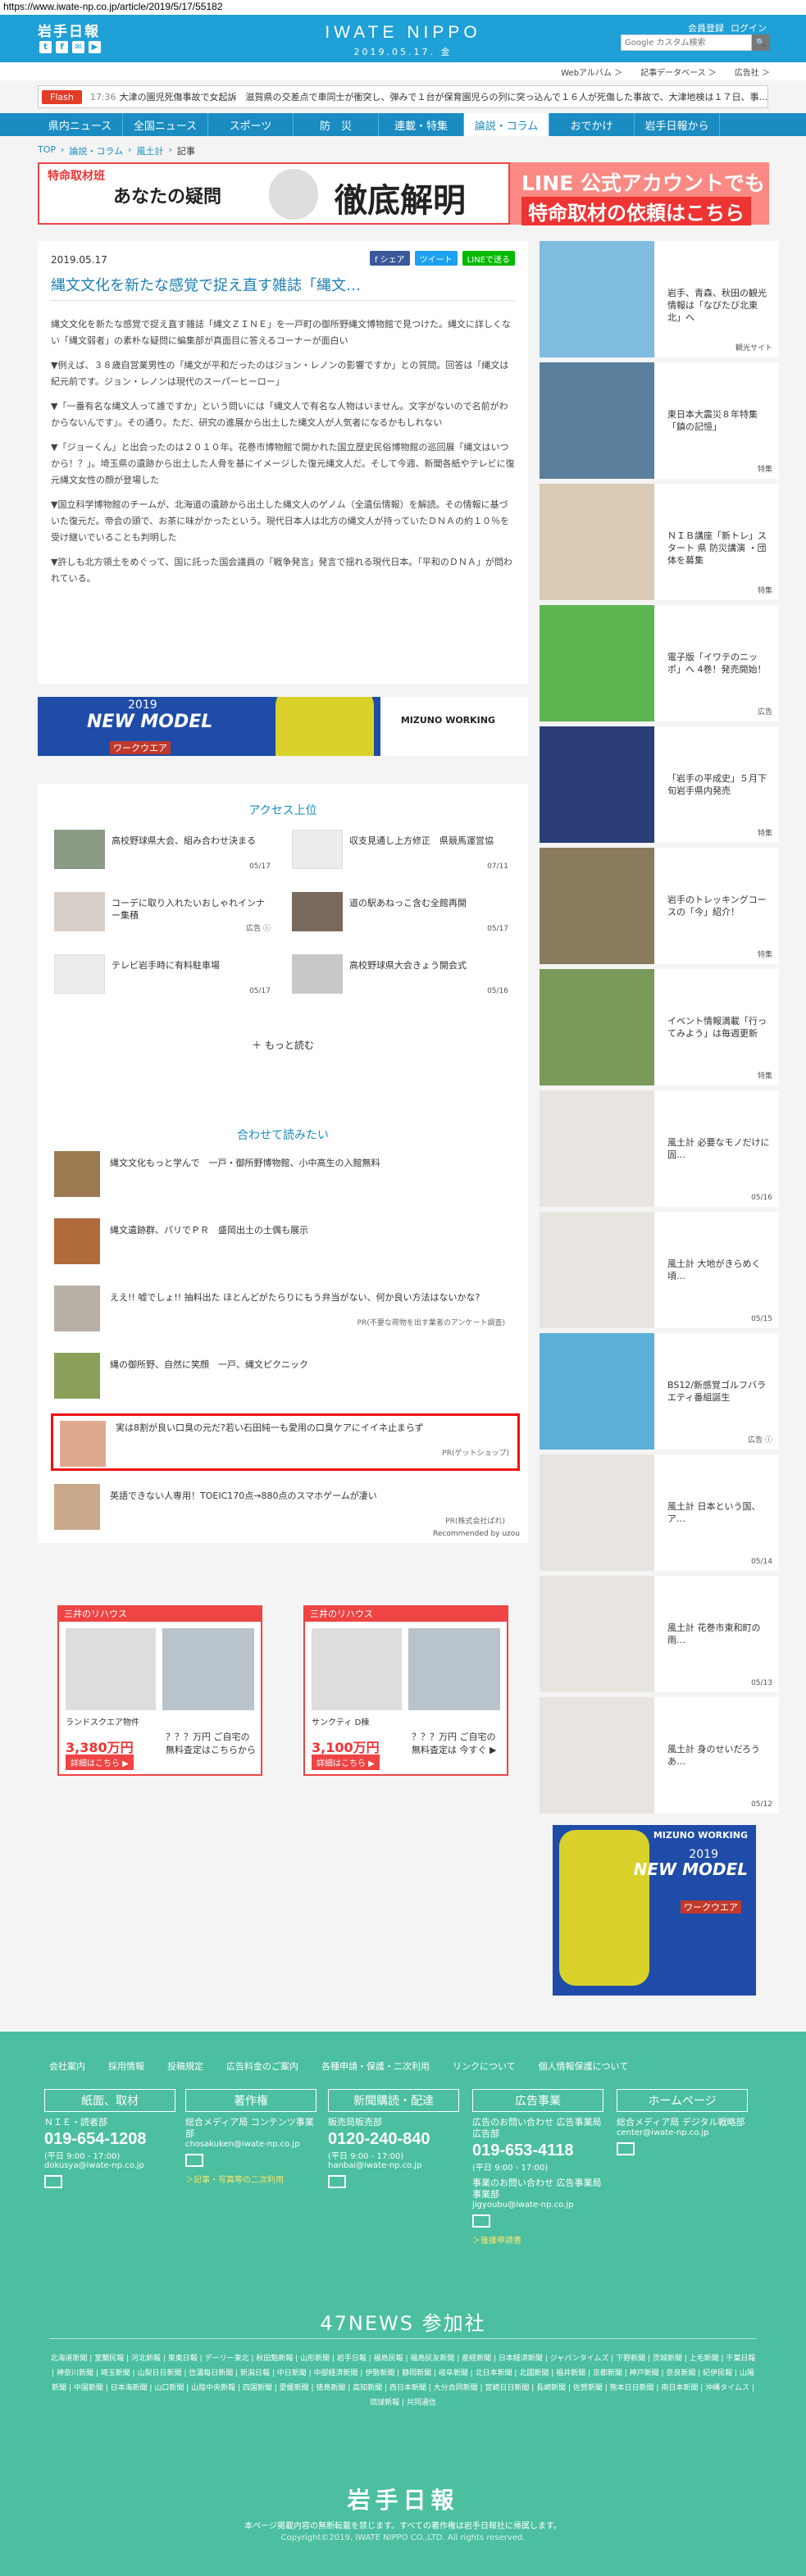  What do you see at coordinates (375, 2066) in the screenshot?
I see `footer-link: 各種申請・保護・二次利用` at bounding box center [375, 2066].